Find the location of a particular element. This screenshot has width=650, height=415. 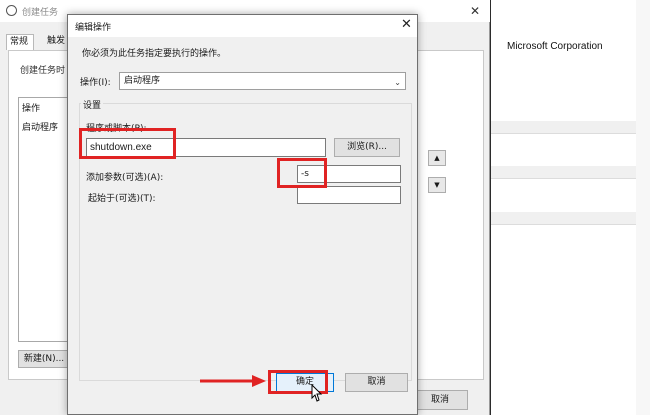

move-down-button: ▼ is located at coordinates (437, 185).